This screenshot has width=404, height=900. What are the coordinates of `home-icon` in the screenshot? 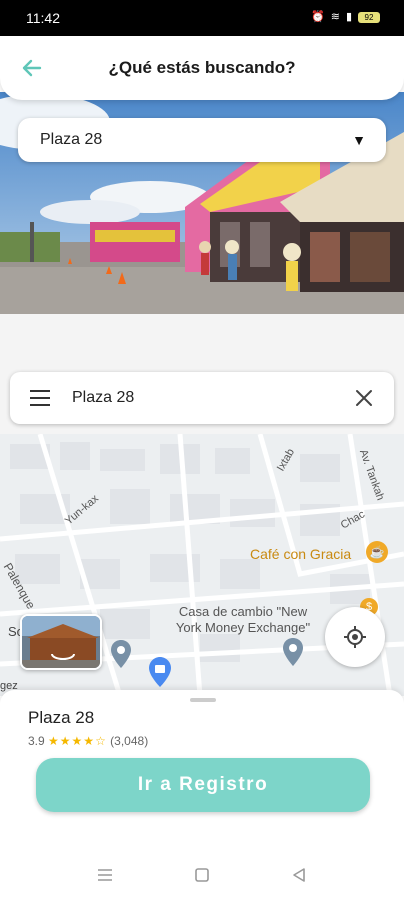 It's located at (202, 875).